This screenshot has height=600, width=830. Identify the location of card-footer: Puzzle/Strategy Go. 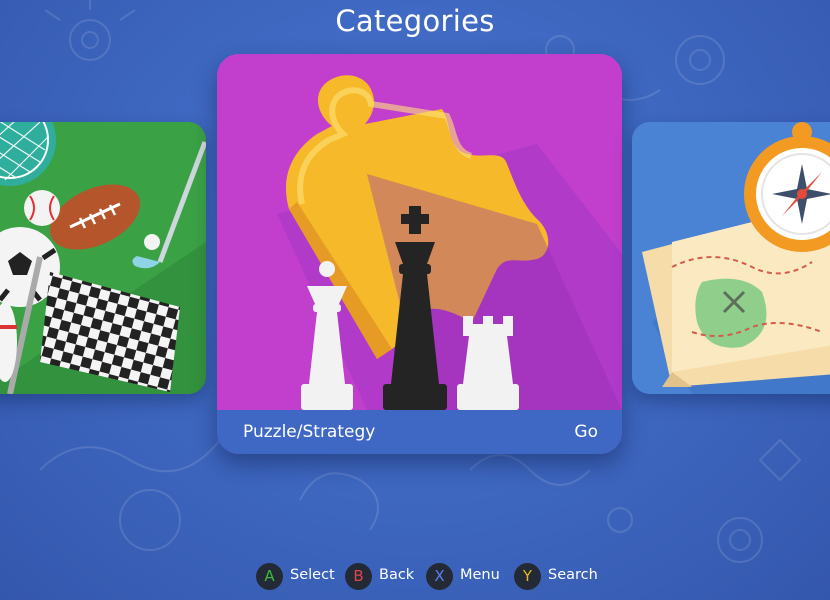
(419, 432).